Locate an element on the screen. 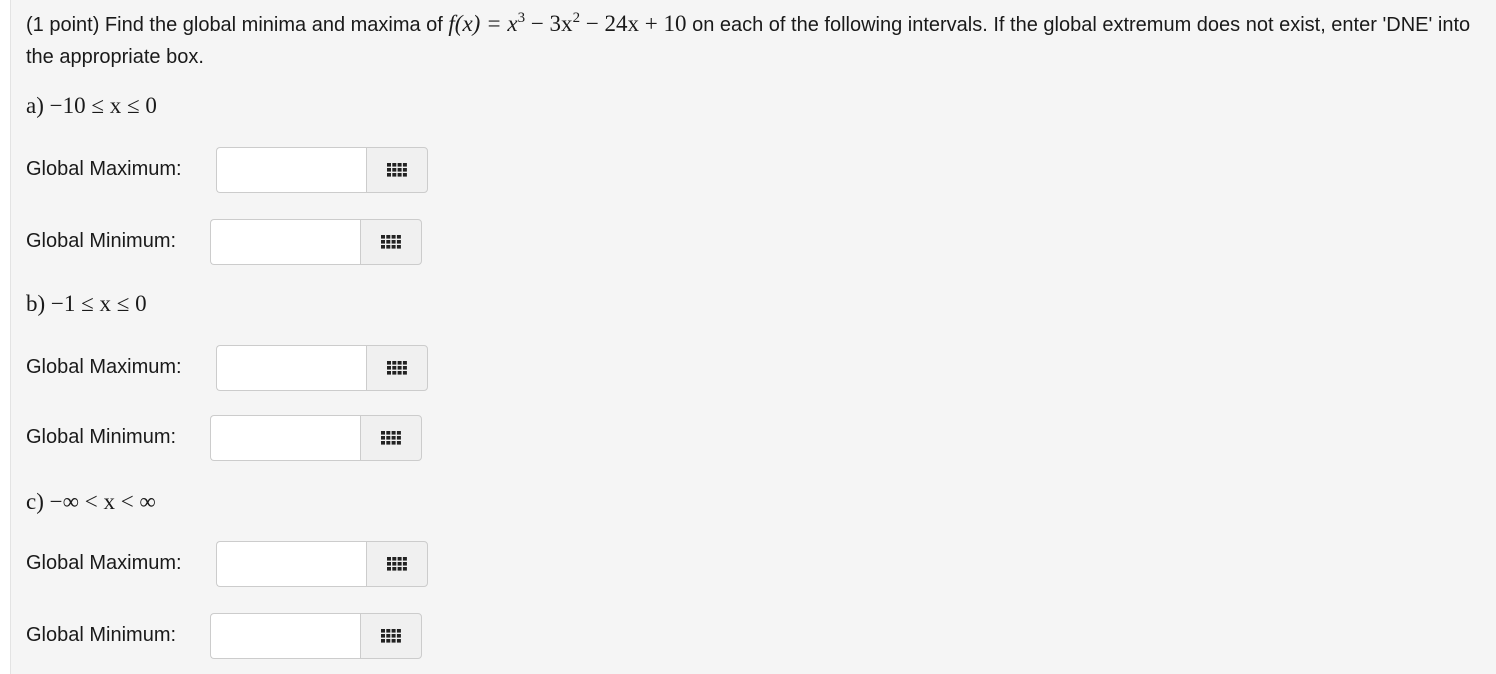 This screenshot has height=674, width=1496. part-a-max-label: Global Maximum: is located at coordinates (104, 169).